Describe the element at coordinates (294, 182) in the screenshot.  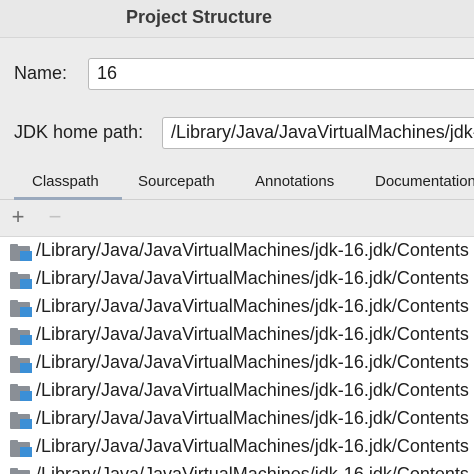
I see `tab-annotations: Annotations` at that location.